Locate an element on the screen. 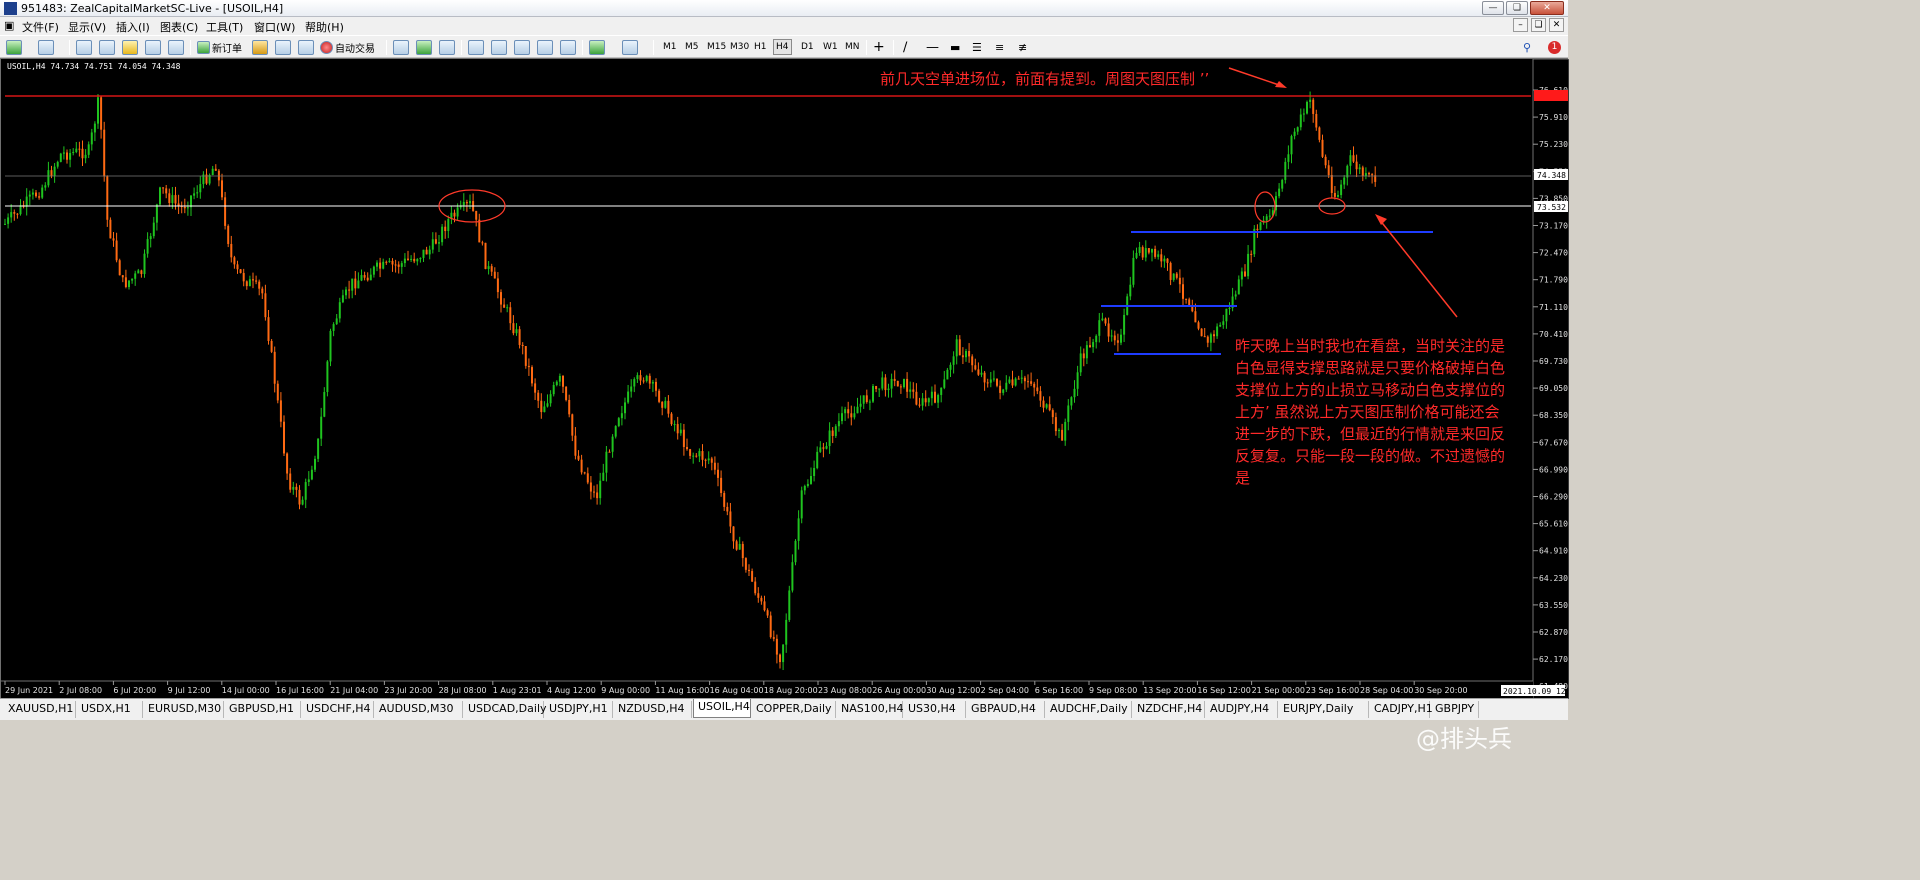  symbol-tab: EURUSD,M30 is located at coordinates (184, 709).